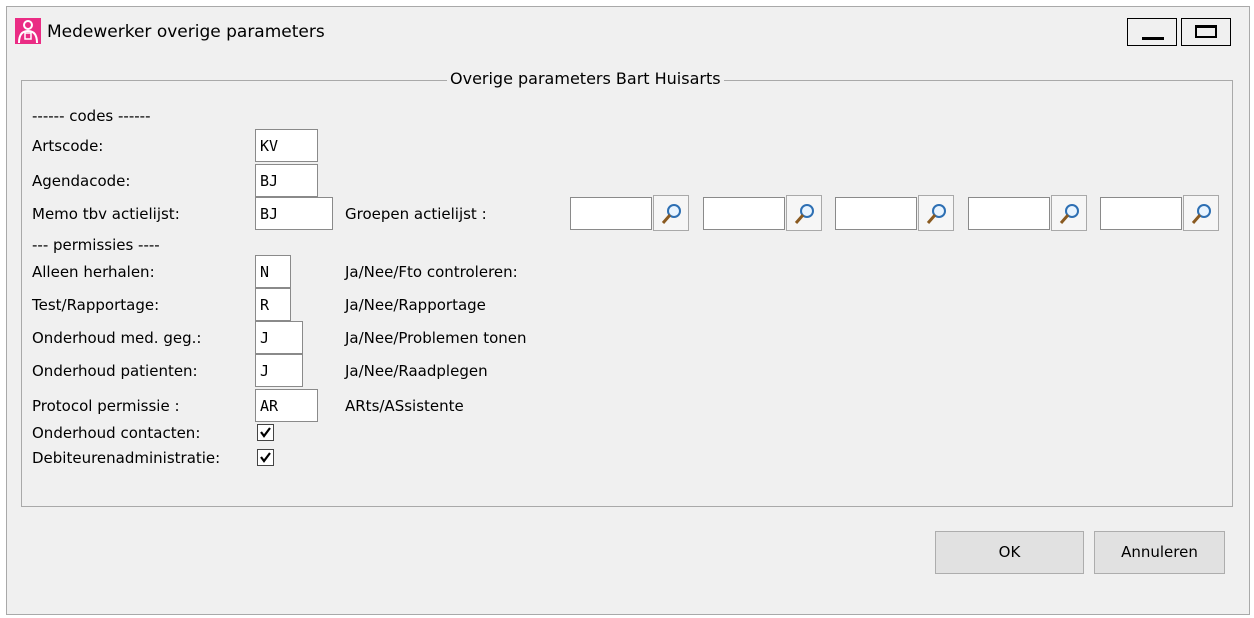  What do you see at coordinates (294, 213) in the screenshot?
I see `memo-actielijst-field: BJ` at bounding box center [294, 213].